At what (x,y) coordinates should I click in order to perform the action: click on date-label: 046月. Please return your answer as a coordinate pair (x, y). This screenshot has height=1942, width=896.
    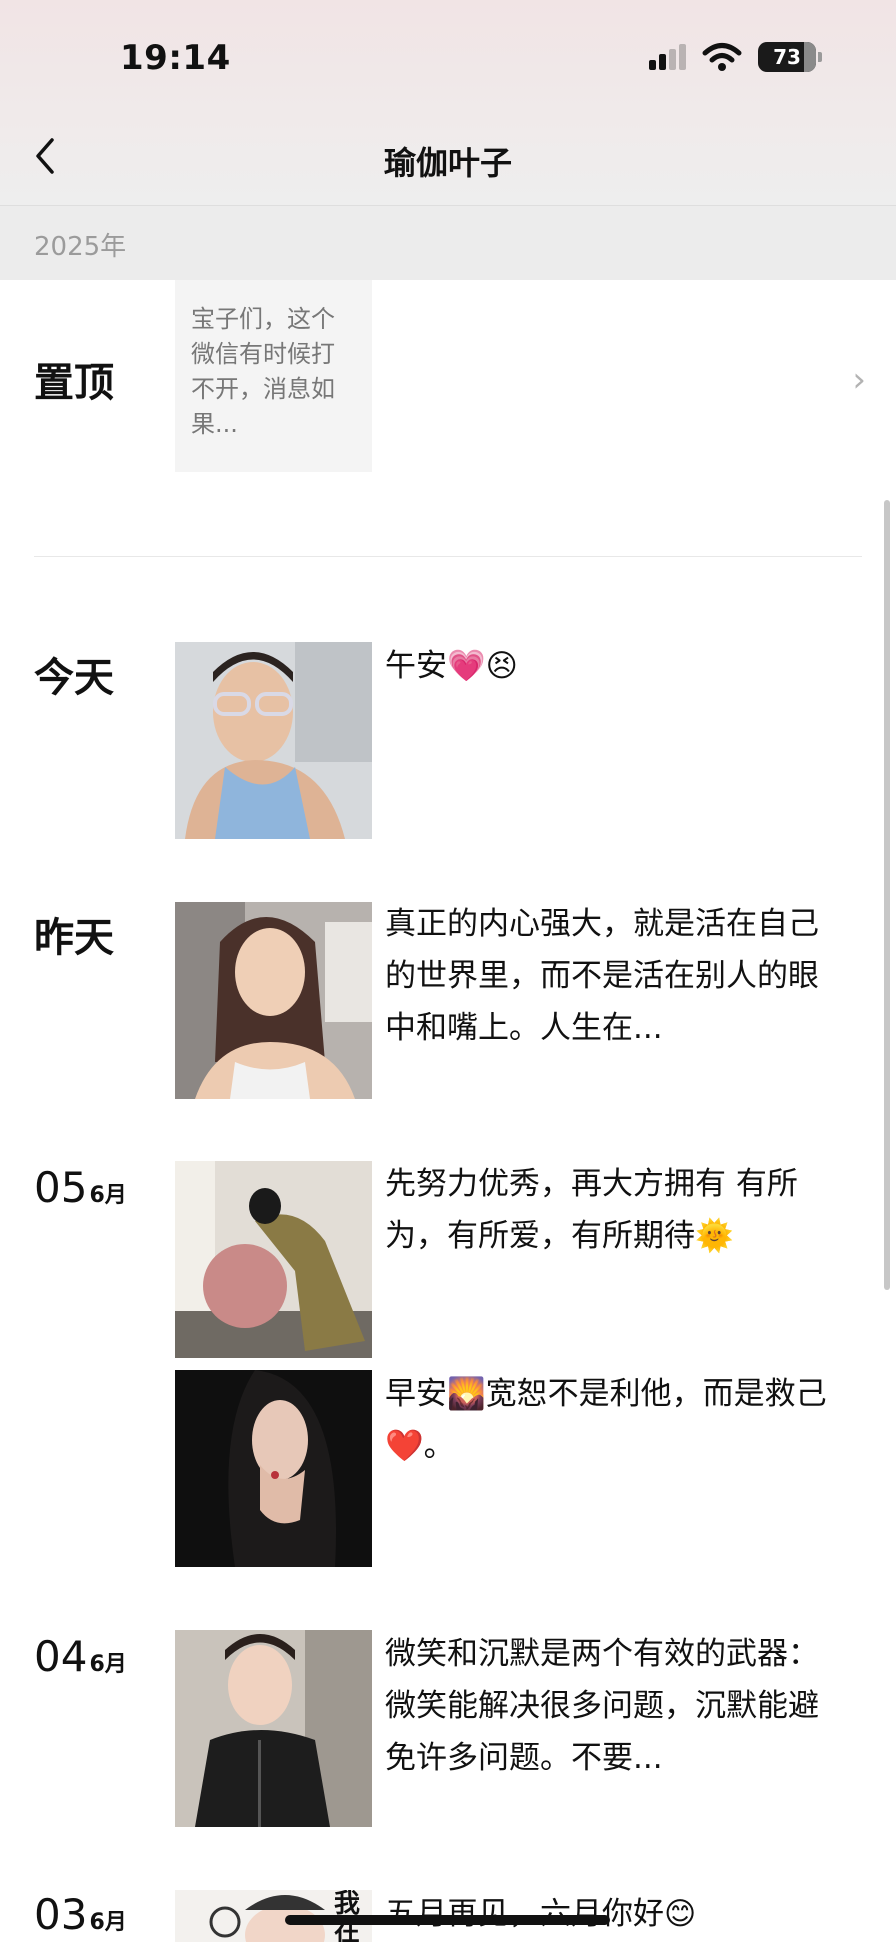
    Looking at the image, I should click on (80, 1656).